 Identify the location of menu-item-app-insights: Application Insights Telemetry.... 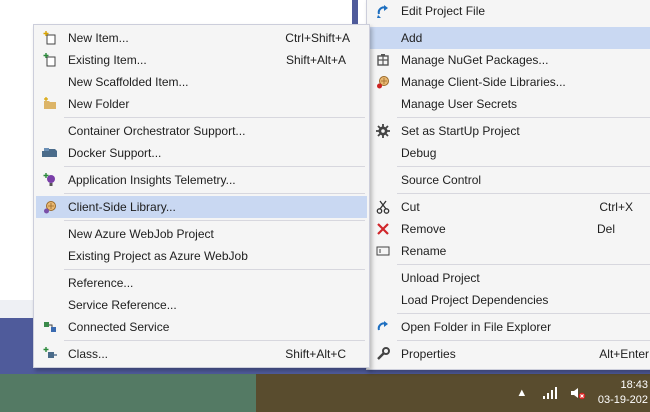
(201, 180).